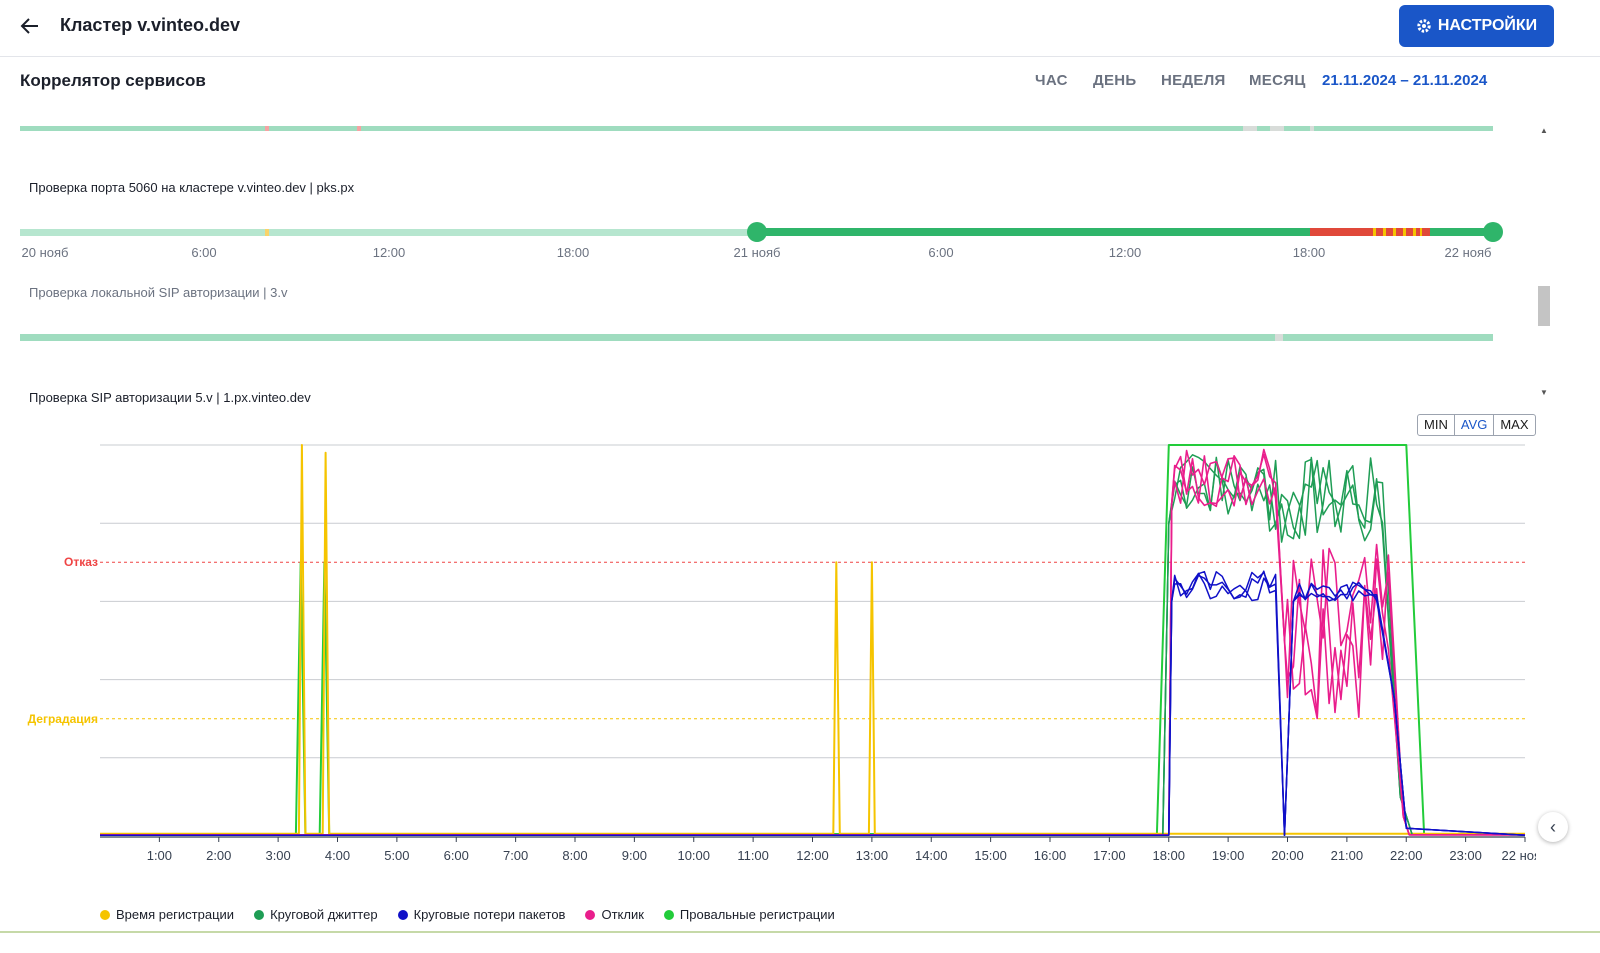 The width and height of the screenshot is (1600, 953). What do you see at coordinates (1050, 855) in the screenshot?
I see `x-tick-label: 16:00` at bounding box center [1050, 855].